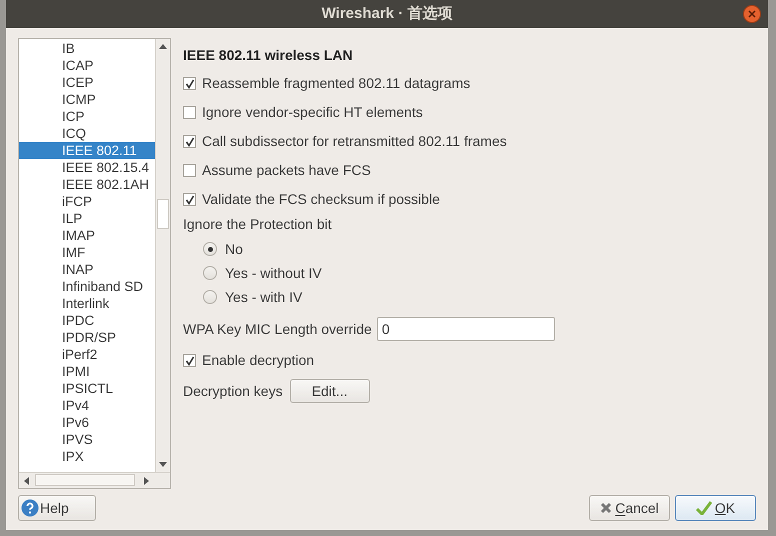  I want to click on radio-label: Yes - without IV, so click(273, 273).